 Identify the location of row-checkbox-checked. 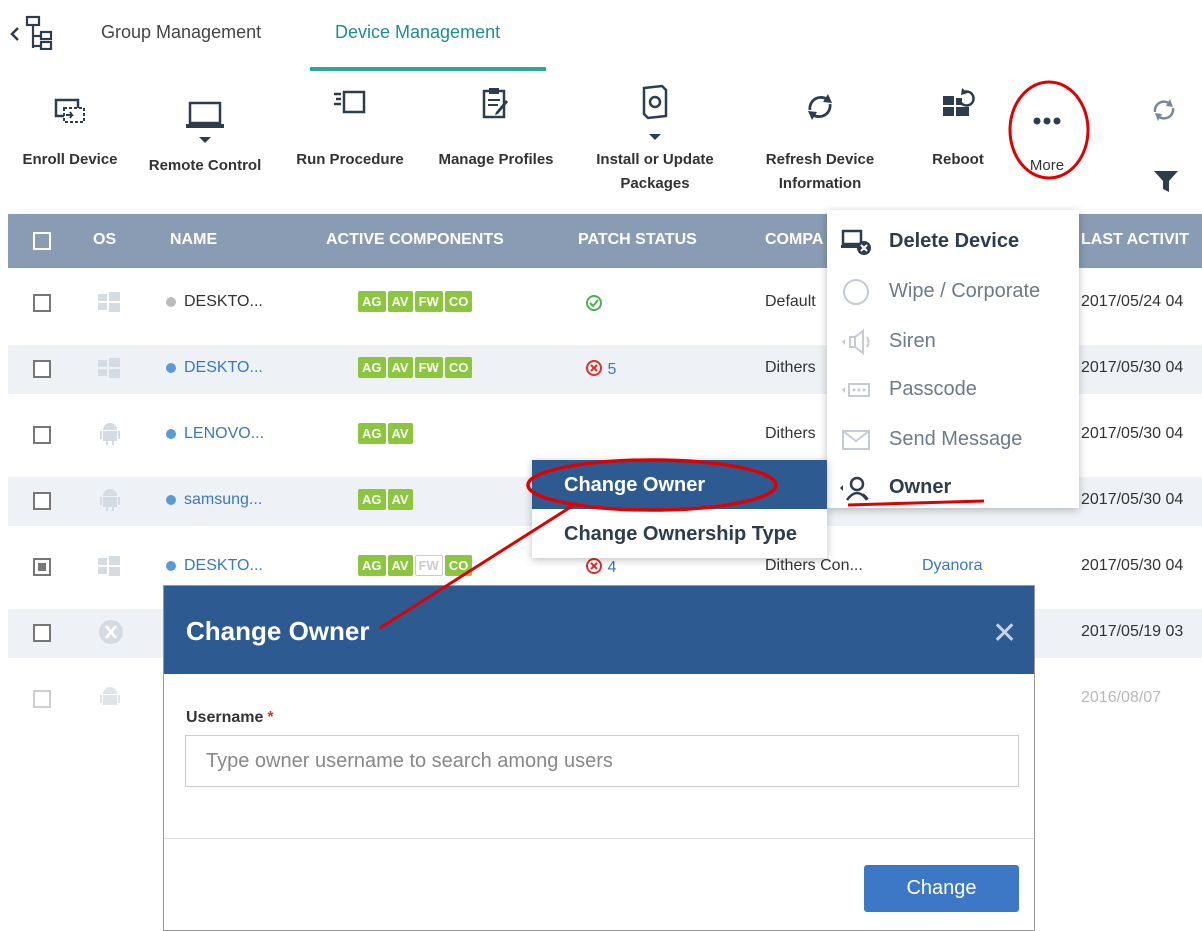
(42, 567).